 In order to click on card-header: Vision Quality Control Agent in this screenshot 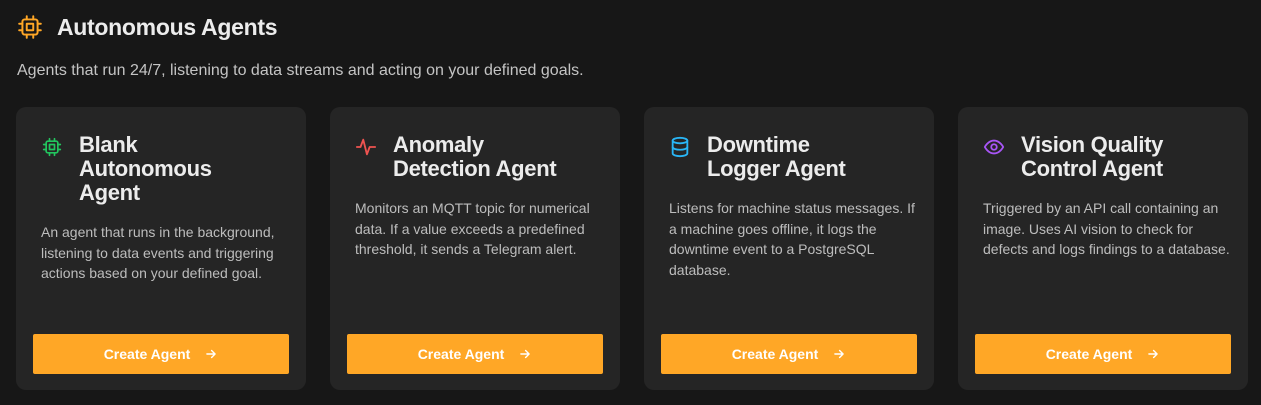, I will do `click(1105, 157)`.